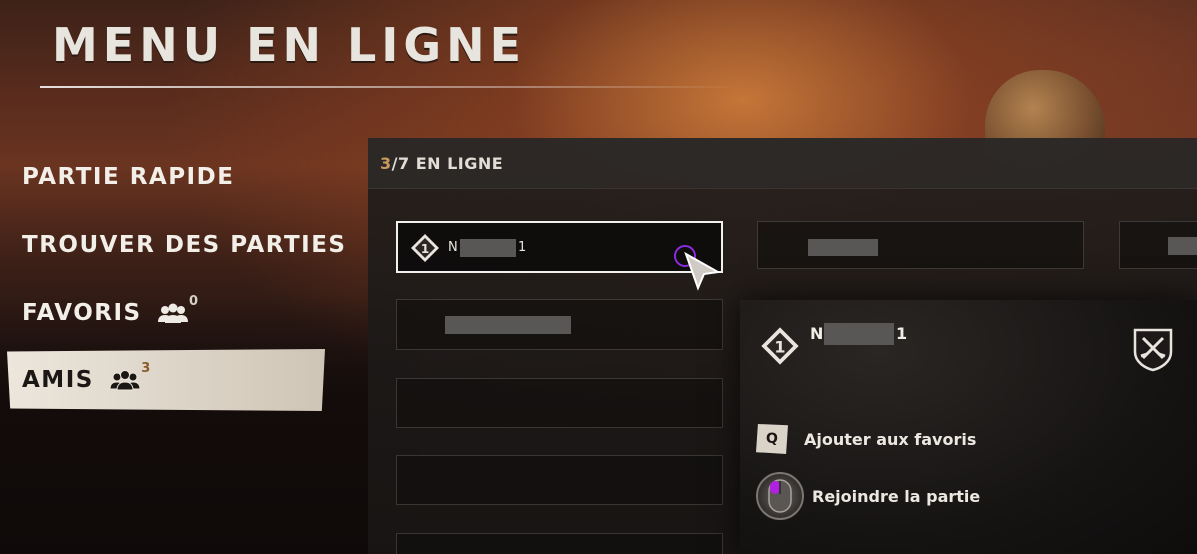  I want to click on panel-header: 3/7 EN LIGNE, so click(782, 163).